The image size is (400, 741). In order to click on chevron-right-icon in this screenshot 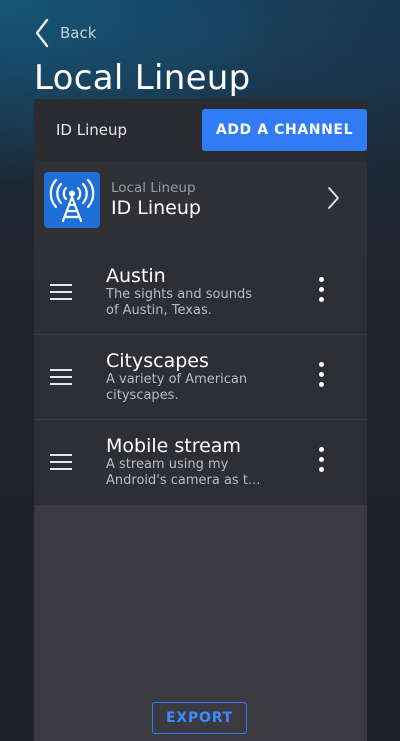, I will do `click(333, 198)`.